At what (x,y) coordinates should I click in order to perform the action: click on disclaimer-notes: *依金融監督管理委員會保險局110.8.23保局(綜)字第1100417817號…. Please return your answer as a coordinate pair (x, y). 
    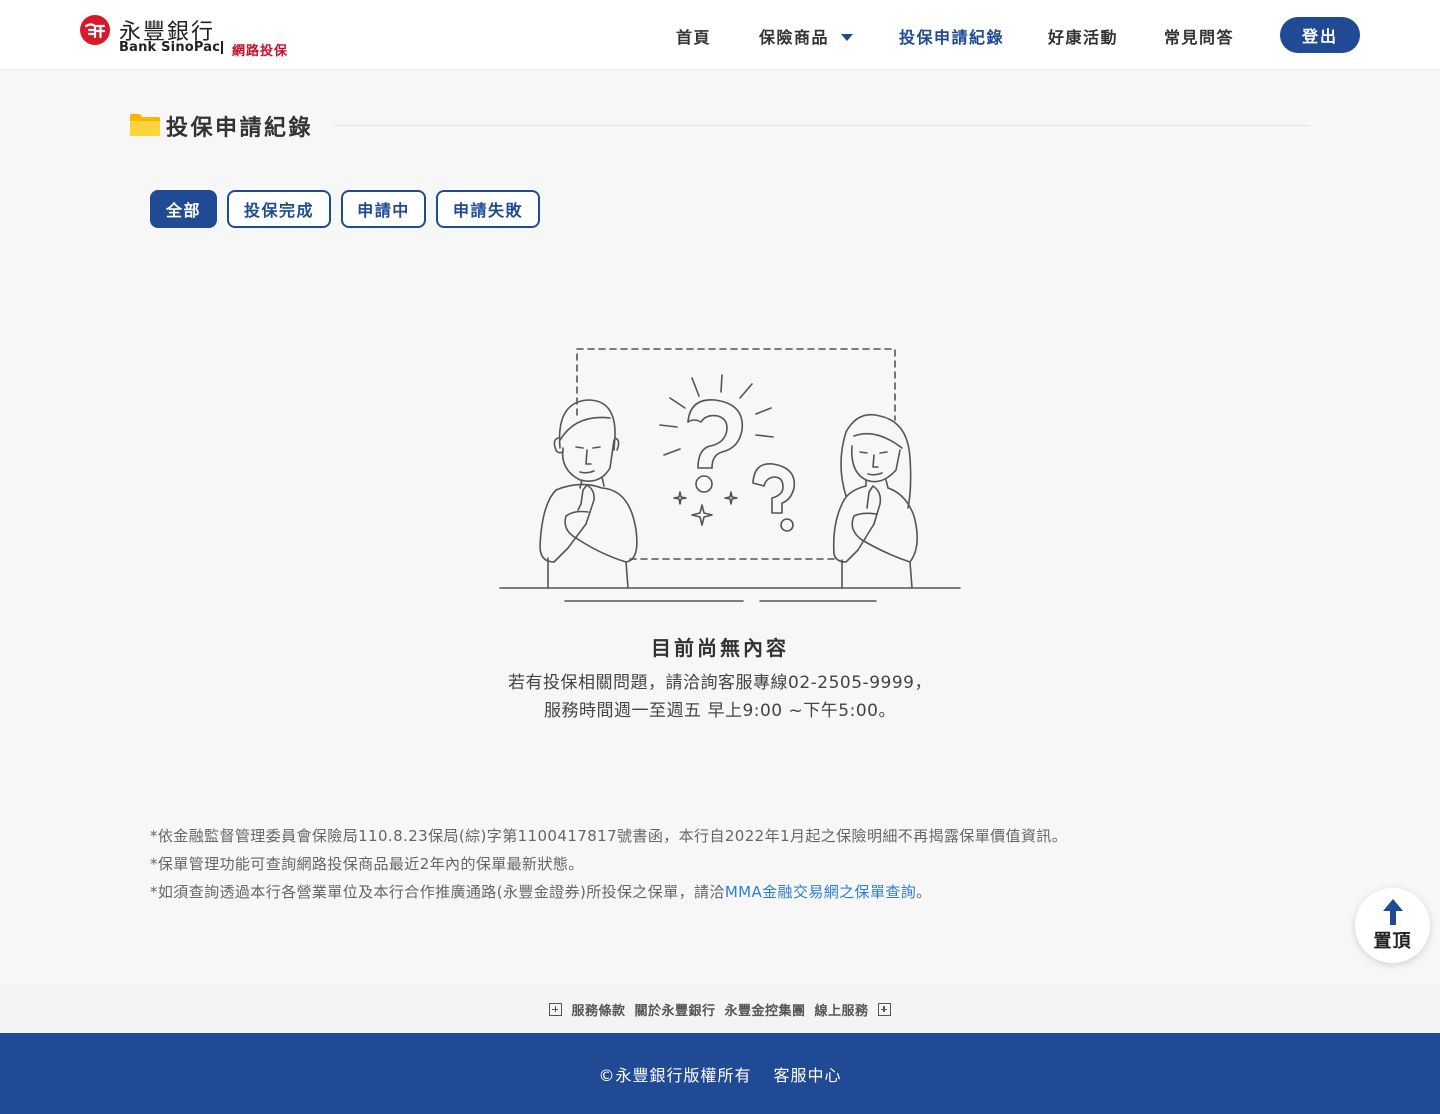
    Looking at the image, I should click on (725, 864).